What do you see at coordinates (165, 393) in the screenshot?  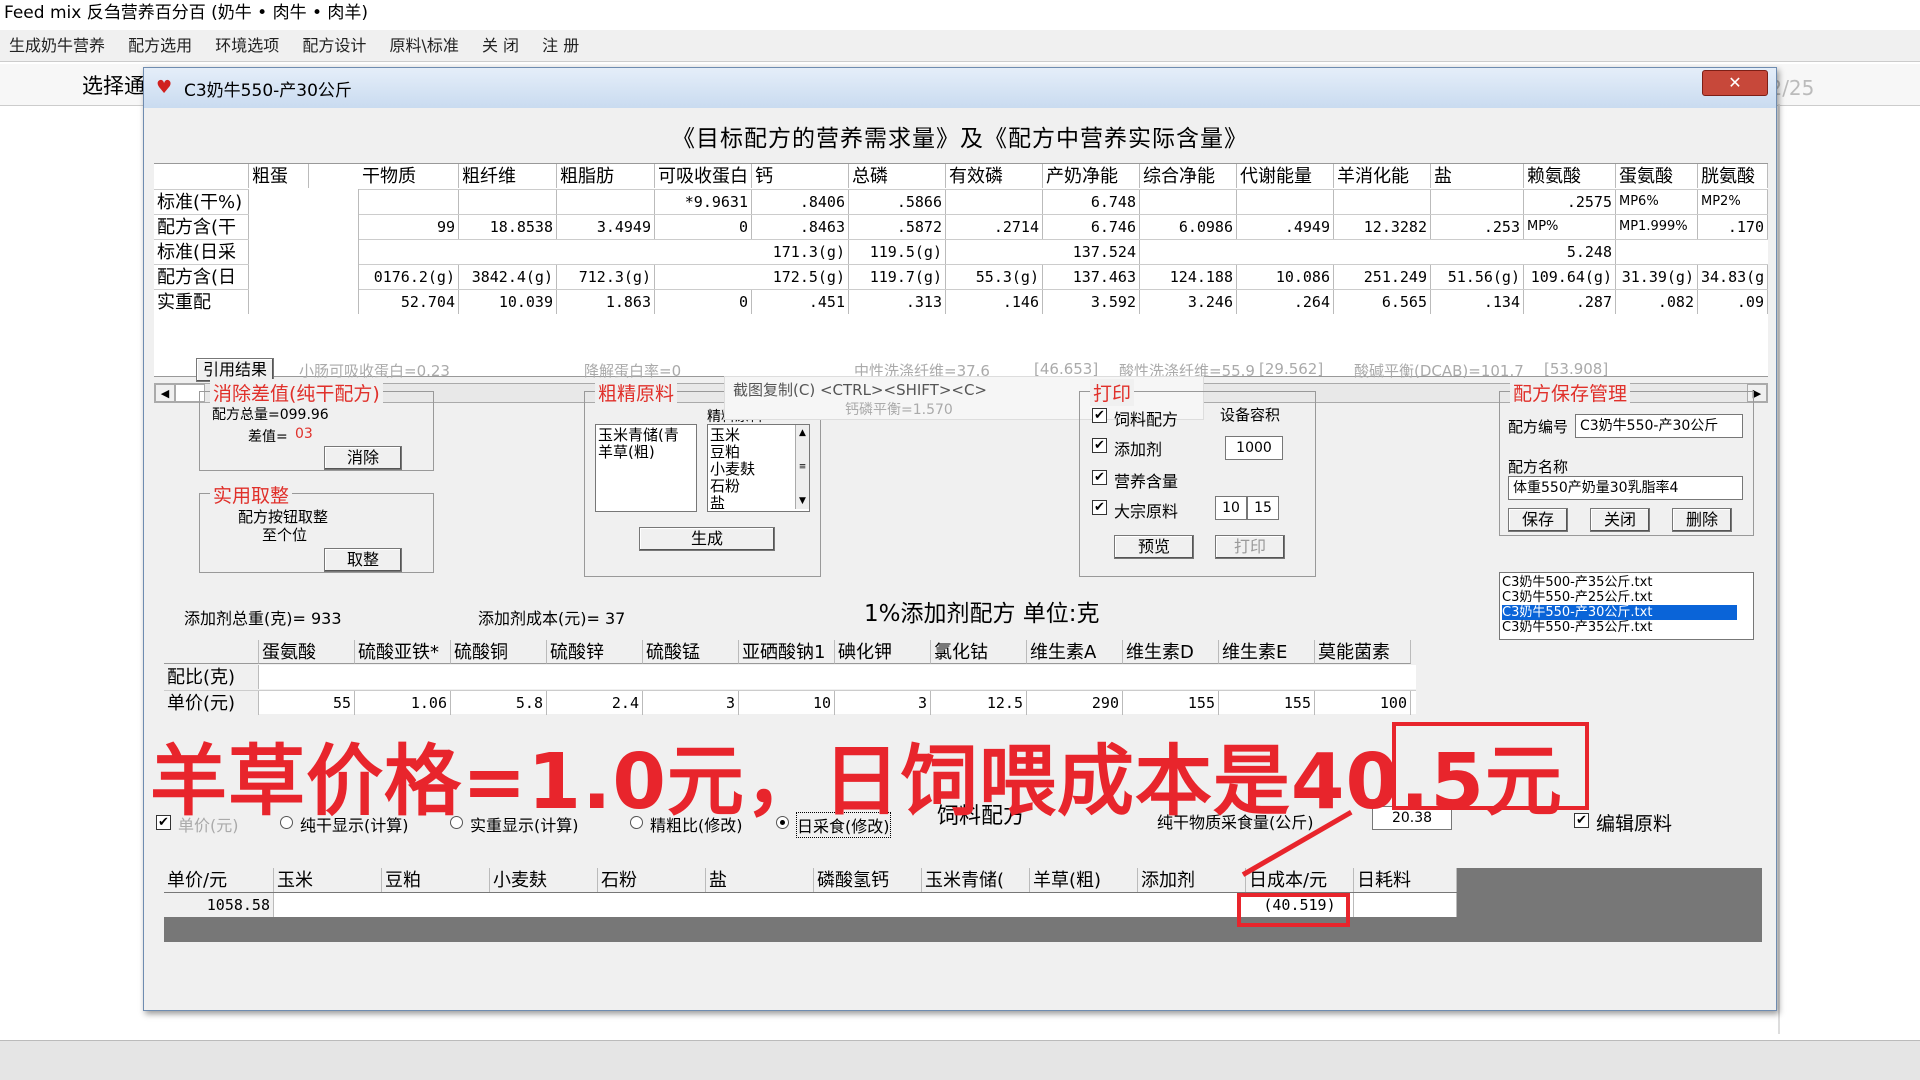 I see `scroll-left-icon: ◀` at bounding box center [165, 393].